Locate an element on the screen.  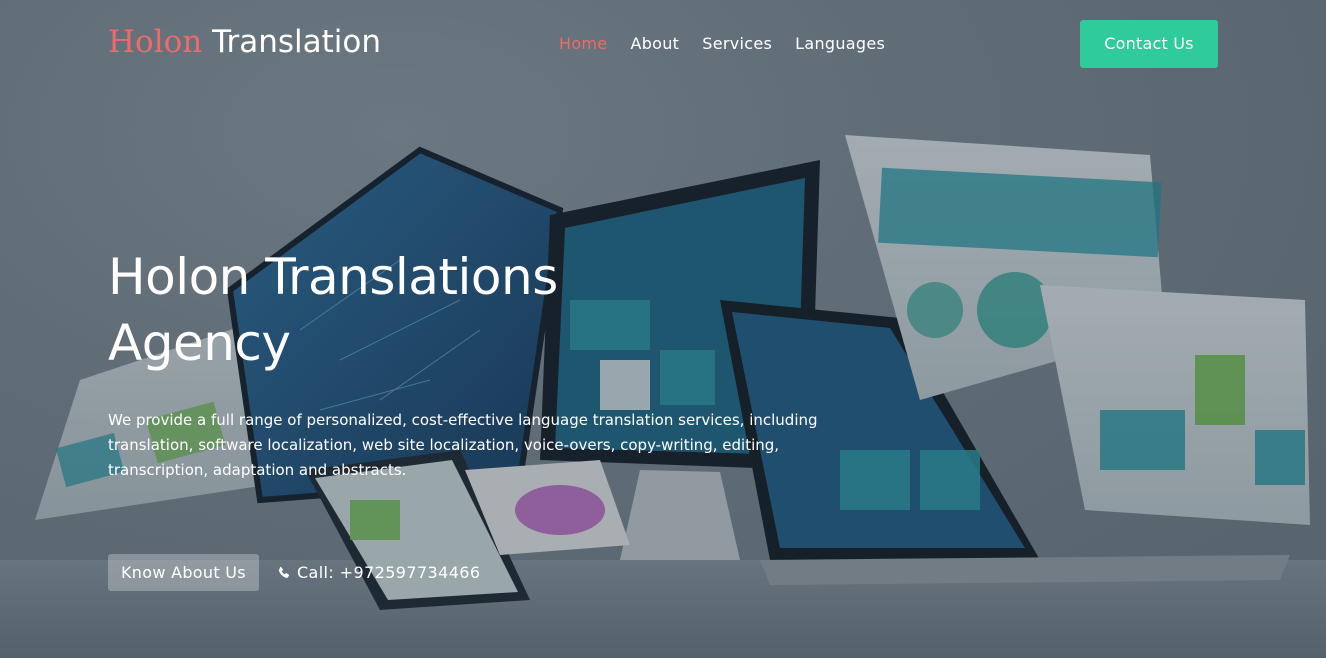
nav-link-about: About is located at coordinates (654, 44).